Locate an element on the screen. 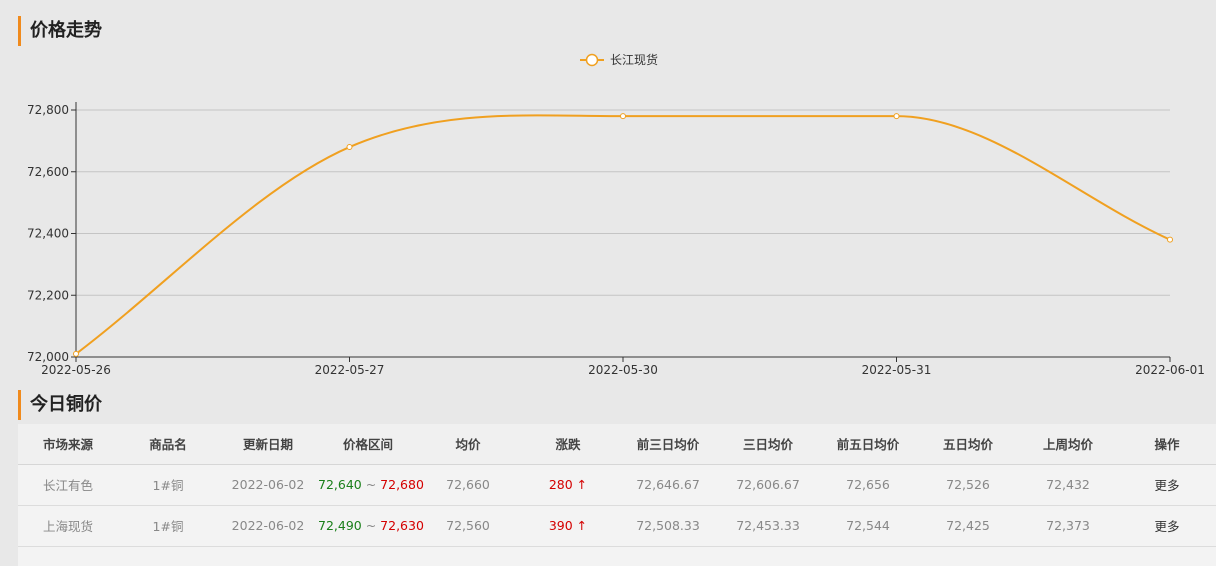  col-header-lastweek: 上周均价 is located at coordinates (1068, 444).